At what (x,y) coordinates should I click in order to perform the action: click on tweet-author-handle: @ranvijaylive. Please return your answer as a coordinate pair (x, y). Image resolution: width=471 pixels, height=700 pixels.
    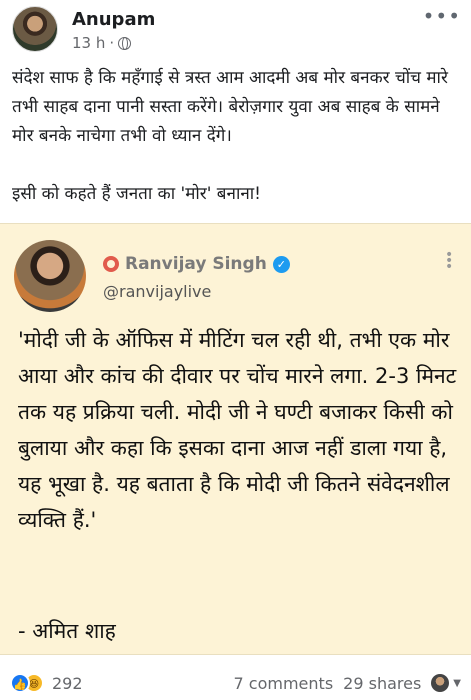
    Looking at the image, I should click on (157, 291).